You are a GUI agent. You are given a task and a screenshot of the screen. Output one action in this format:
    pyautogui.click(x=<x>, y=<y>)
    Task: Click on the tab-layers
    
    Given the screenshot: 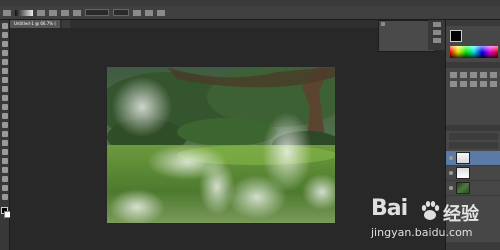 What is the action you would take?
    pyautogui.click(x=448, y=128)
    